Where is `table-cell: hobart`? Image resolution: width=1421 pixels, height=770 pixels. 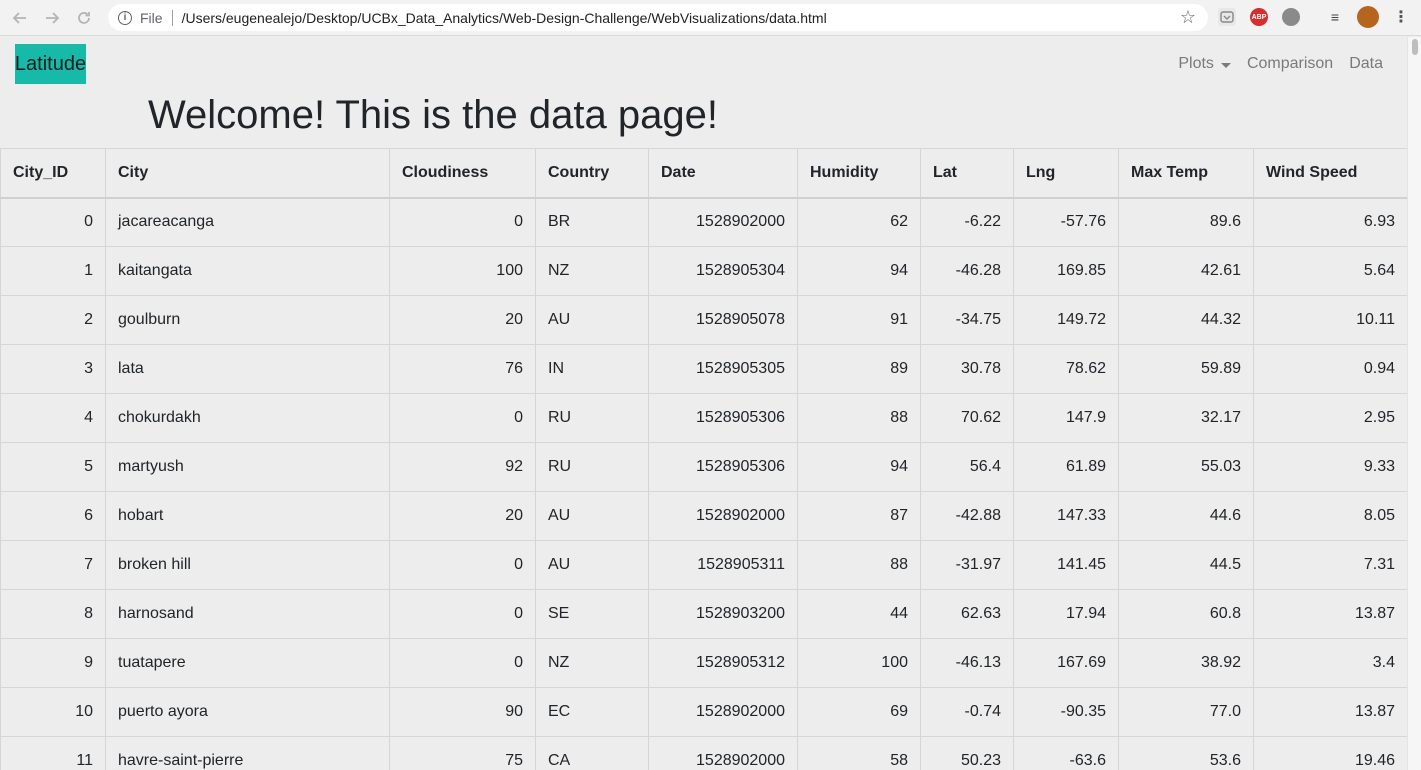
table-cell: hobart is located at coordinates (247, 516).